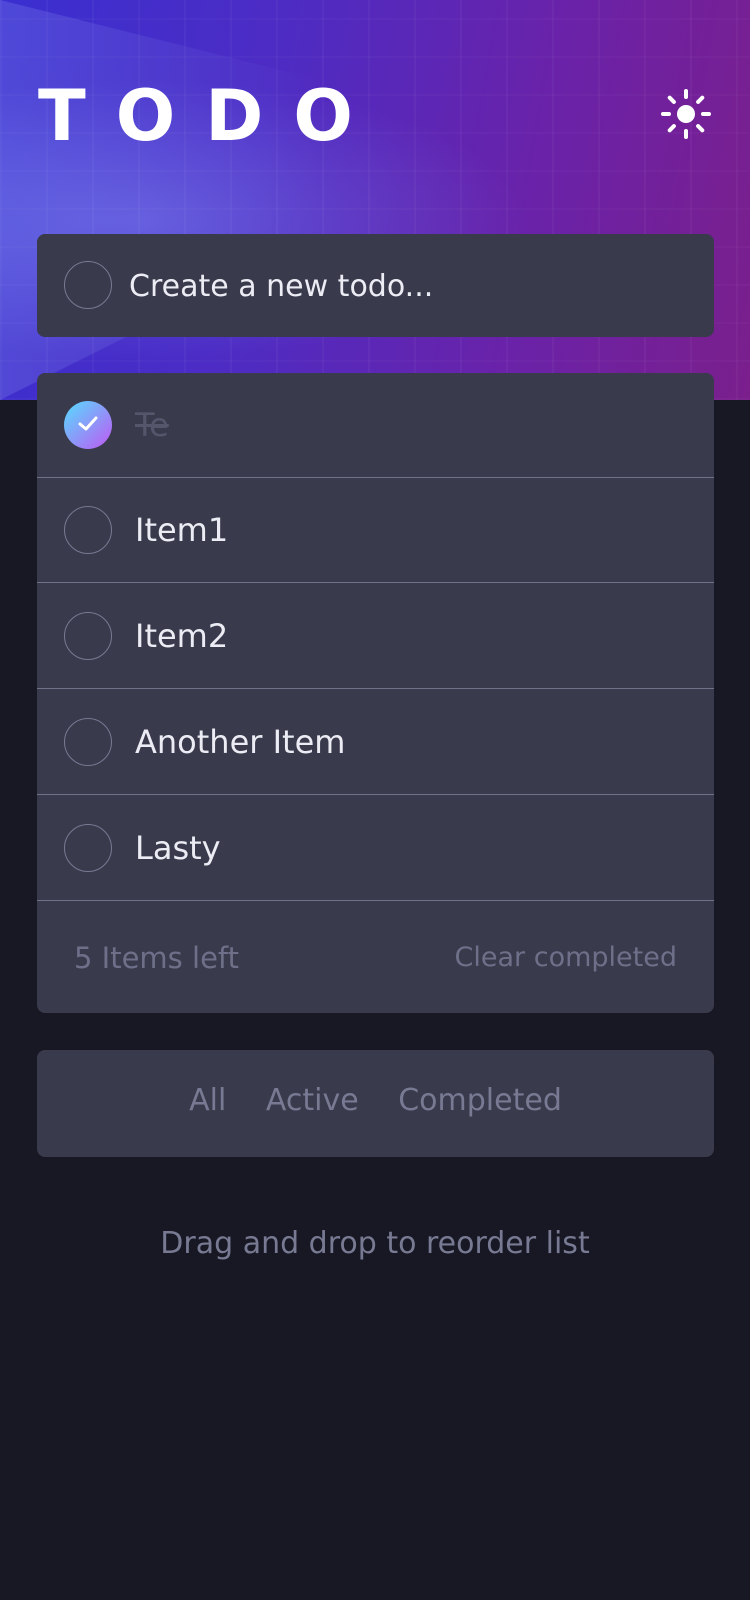 This screenshot has height=1600, width=750. What do you see at coordinates (240, 742) in the screenshot?
I see `todo-text: Another Item` at bounding box center [240, 742].